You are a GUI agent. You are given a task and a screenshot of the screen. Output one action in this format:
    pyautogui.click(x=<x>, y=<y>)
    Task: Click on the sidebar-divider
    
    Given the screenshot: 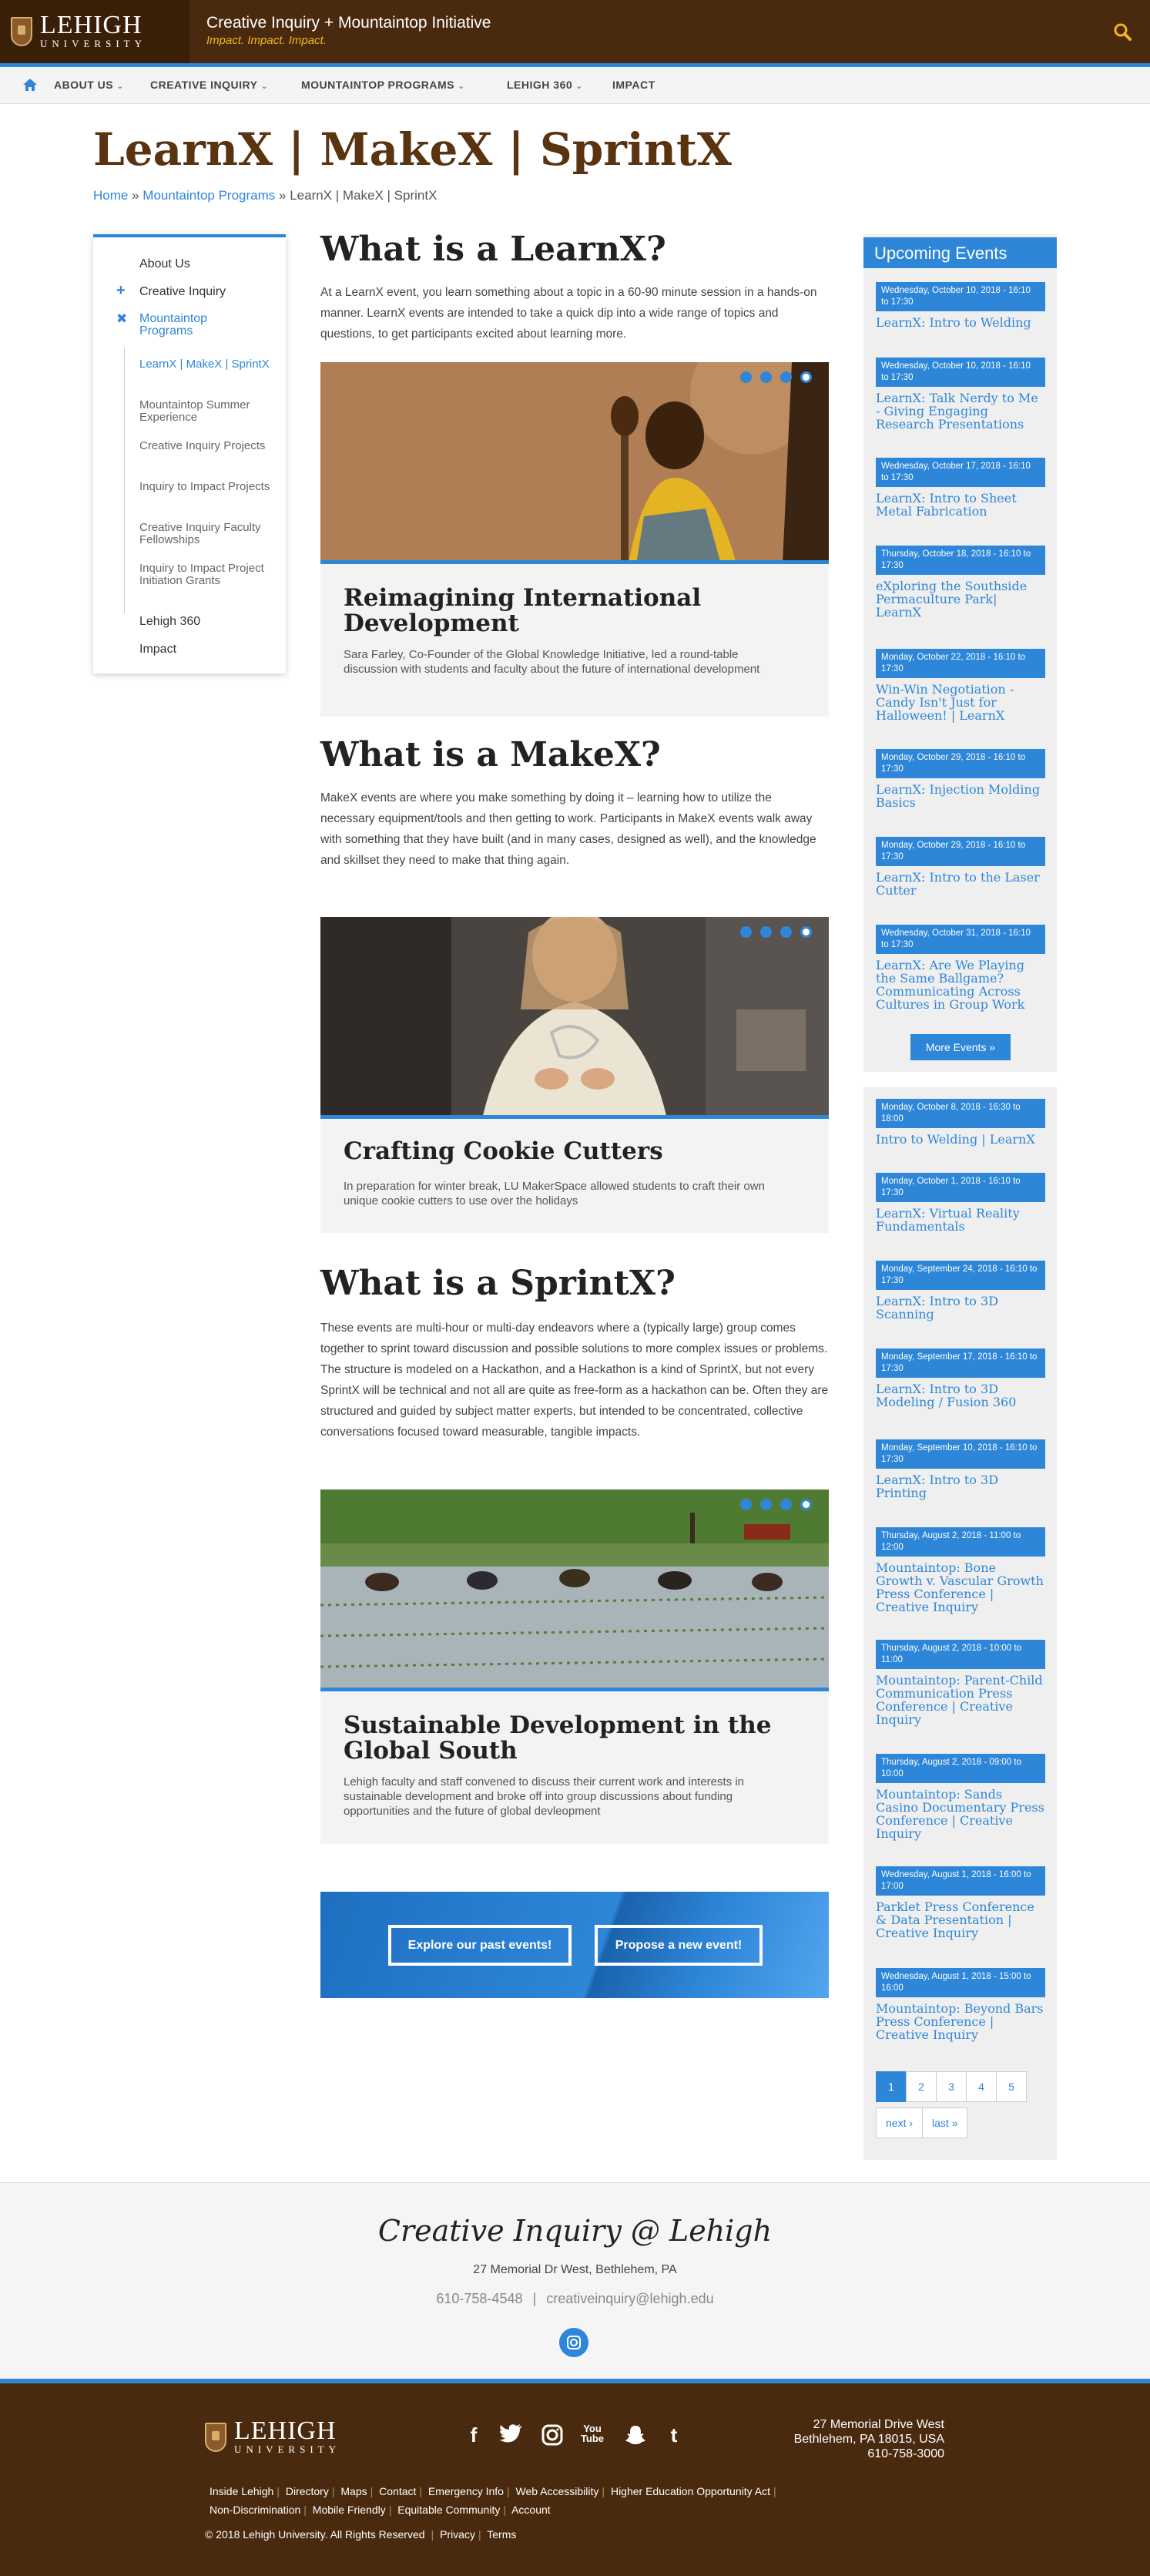 What is the action you would take?
    pyautogui.click(x=124, y=480)
    